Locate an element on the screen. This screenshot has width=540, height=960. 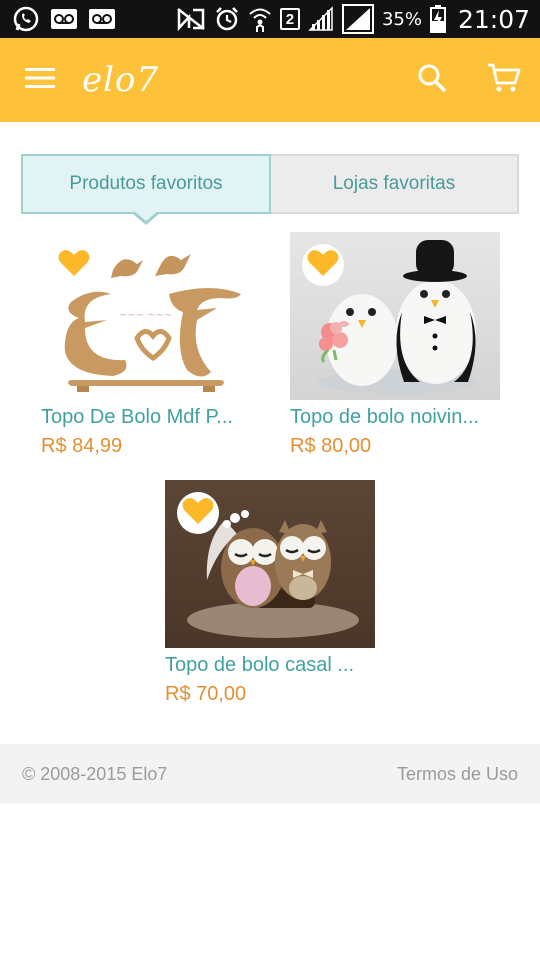
cart-button is located at coordinates (504, 80).